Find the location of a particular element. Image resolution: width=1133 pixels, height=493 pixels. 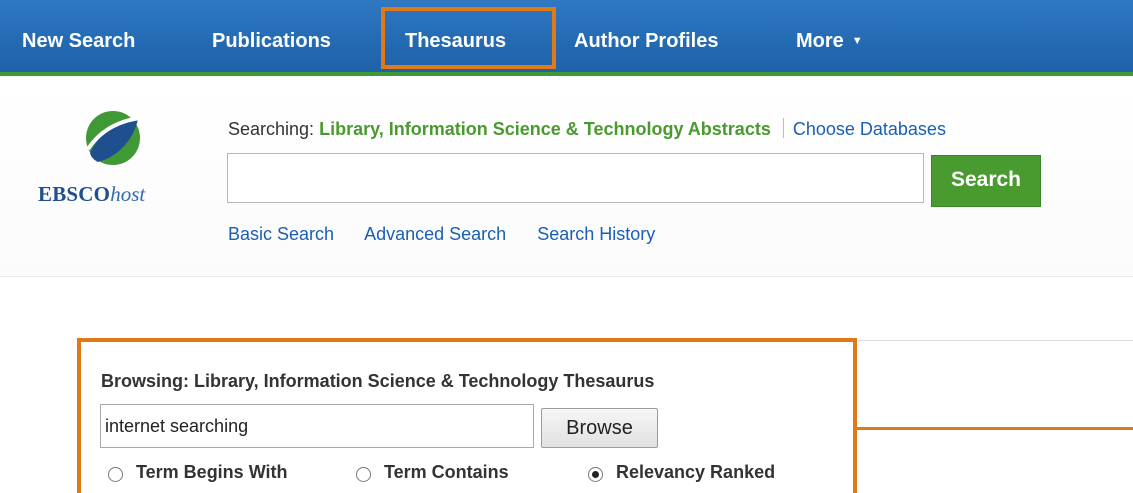

radio-label: Relevancy Ranked is located at coordinates (696, 472).